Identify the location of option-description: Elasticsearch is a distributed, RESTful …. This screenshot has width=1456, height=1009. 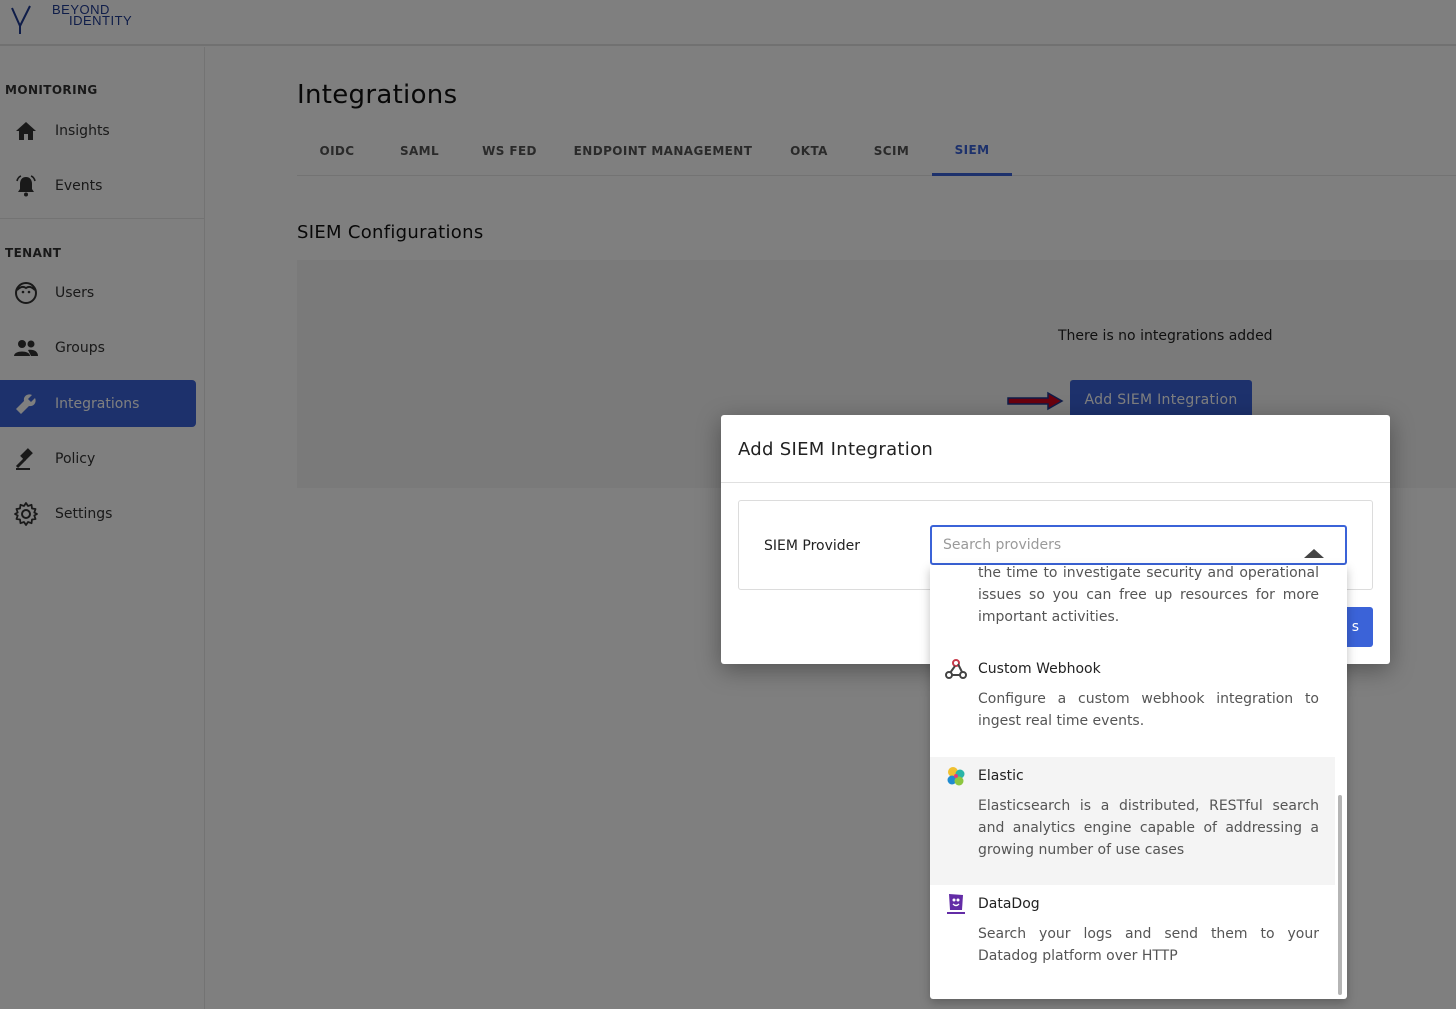
(1148, 828).